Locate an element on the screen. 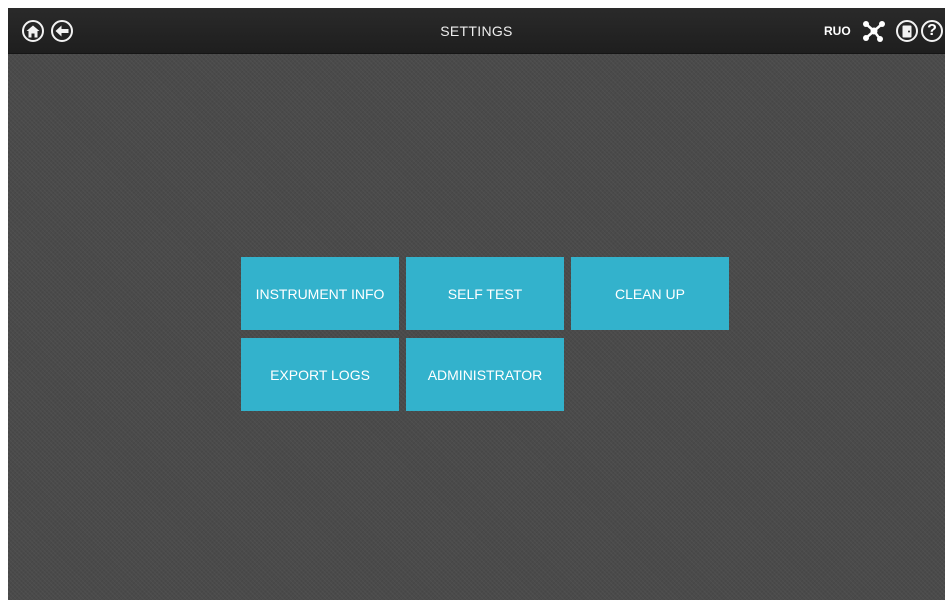 Image resolution: width=945 pixels, height=600 pixels. exit-door-icon is located at coordinates (907, 31).